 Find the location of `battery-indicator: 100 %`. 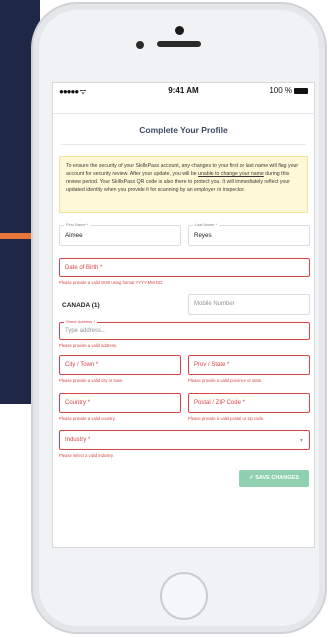

battery-indicator: 100 % is located at coordinates (288, 90).